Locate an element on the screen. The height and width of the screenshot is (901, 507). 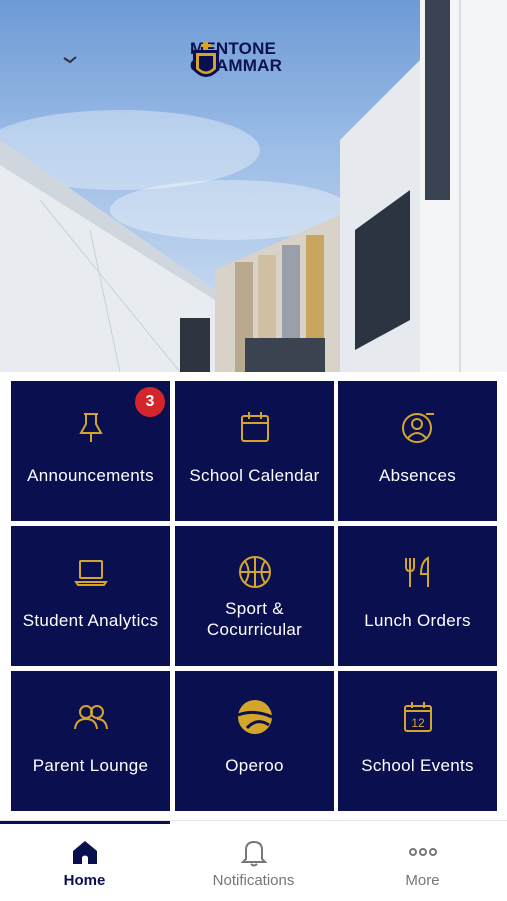
user-minus-icon is located at coordinates (417, 428).